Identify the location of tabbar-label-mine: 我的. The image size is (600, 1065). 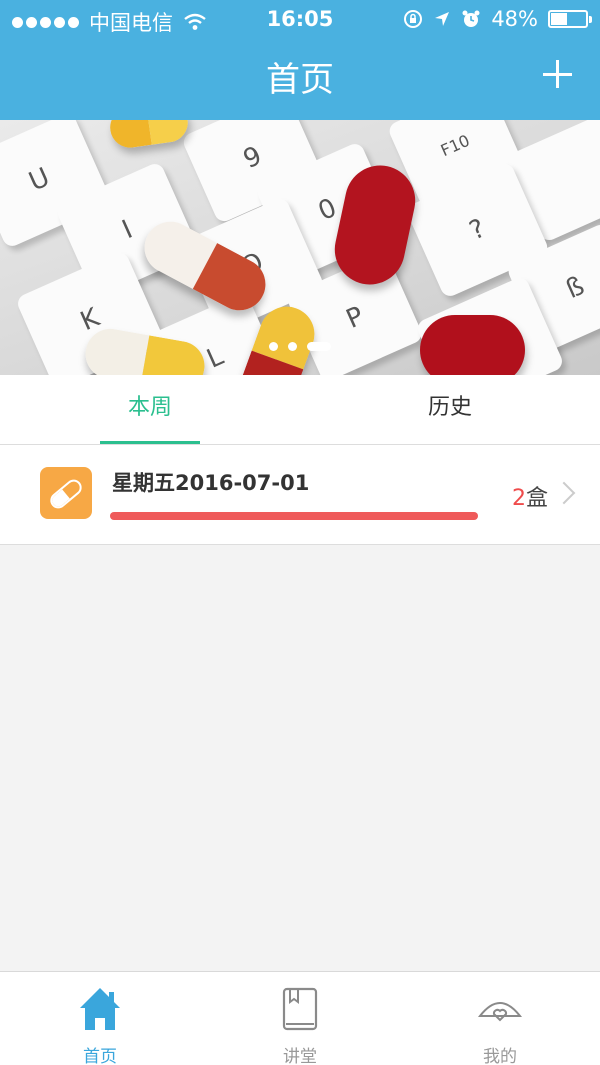
(500, 1056).